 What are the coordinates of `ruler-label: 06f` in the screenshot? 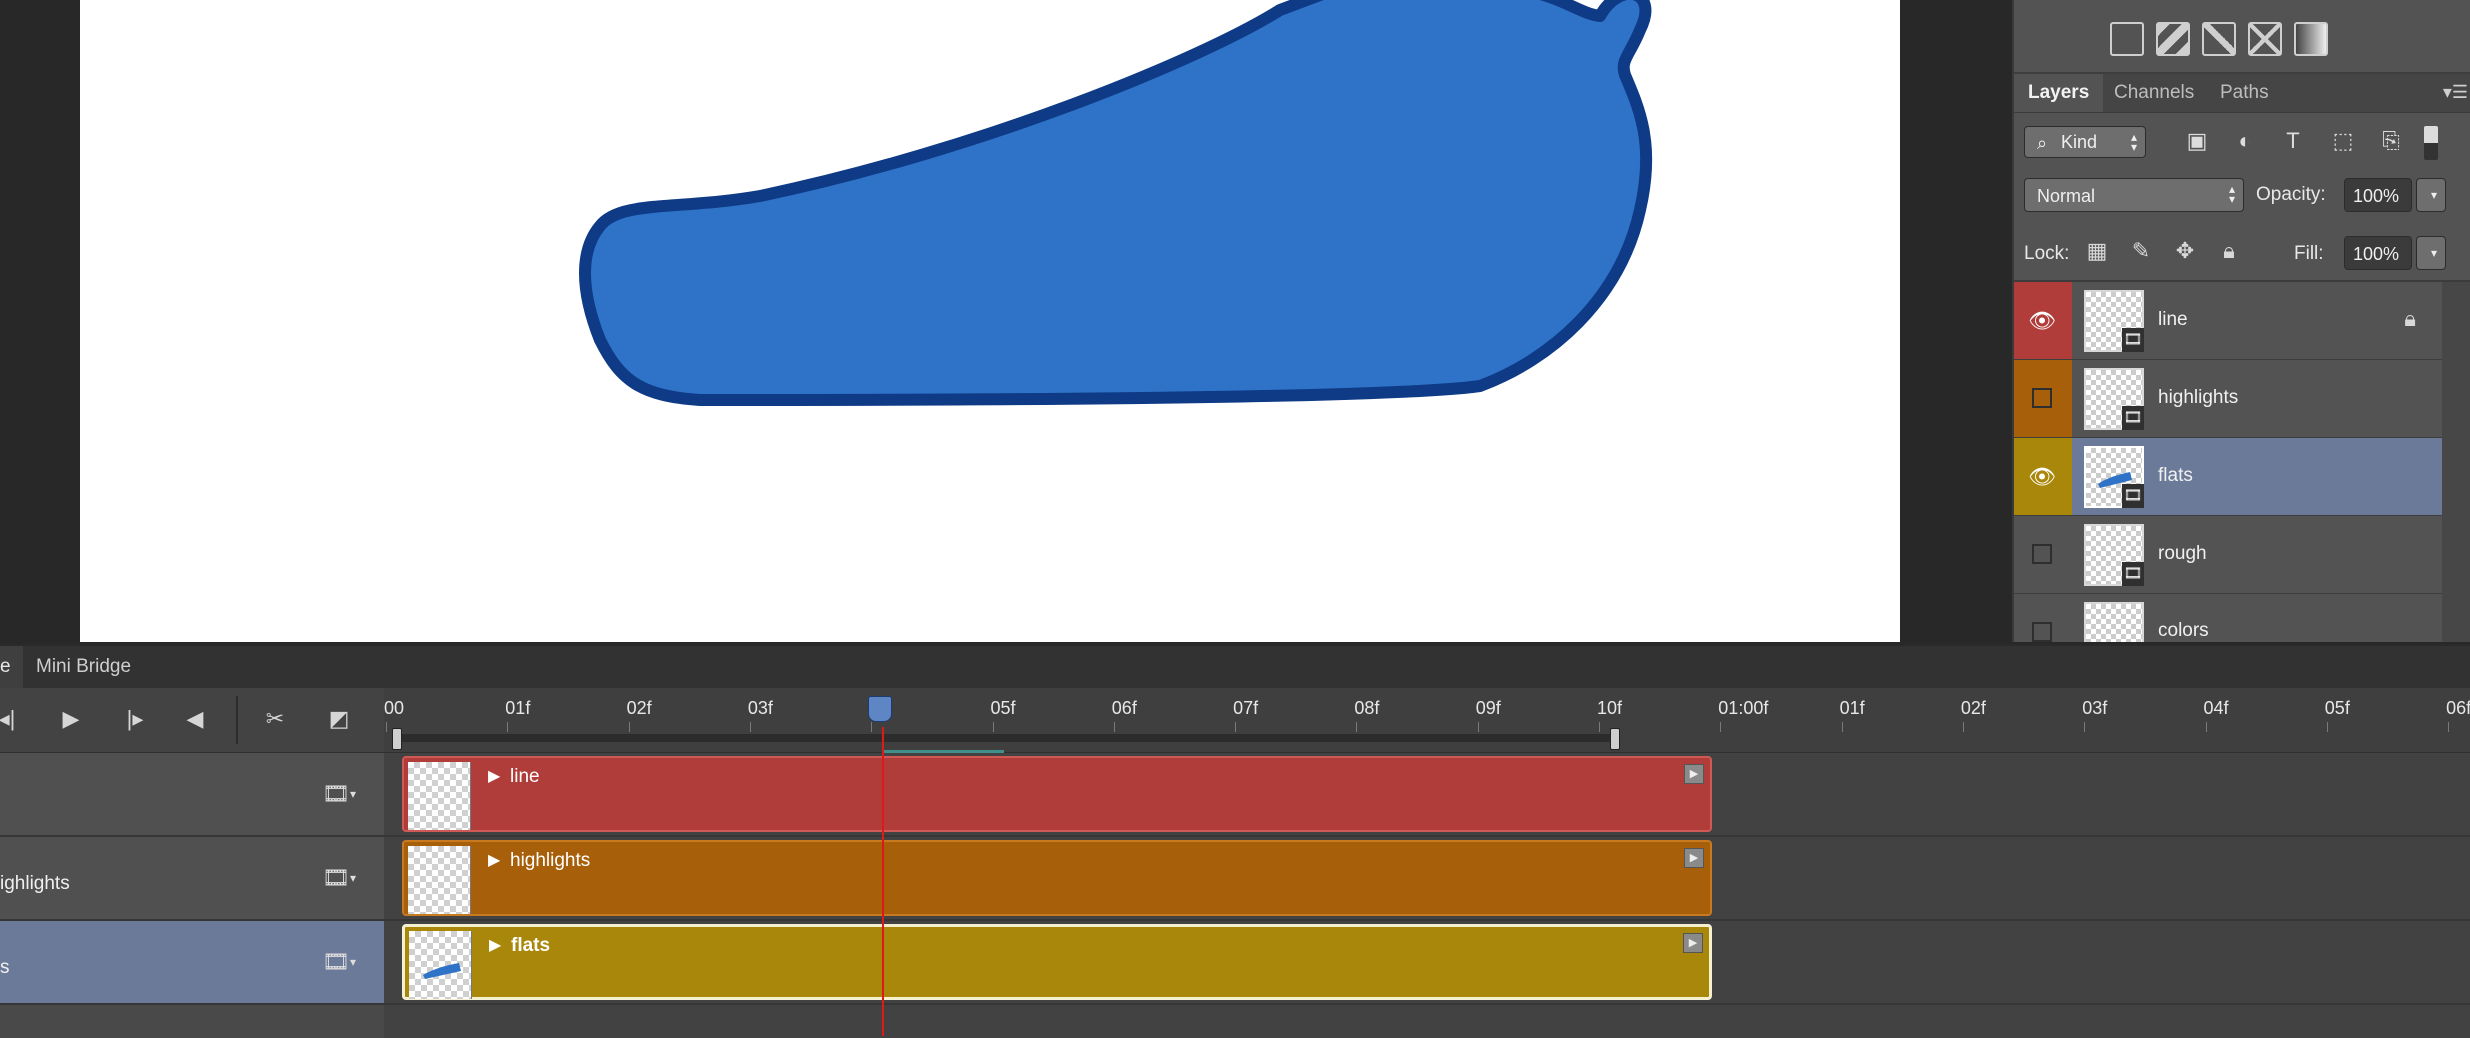 It's located at (2458, 708).